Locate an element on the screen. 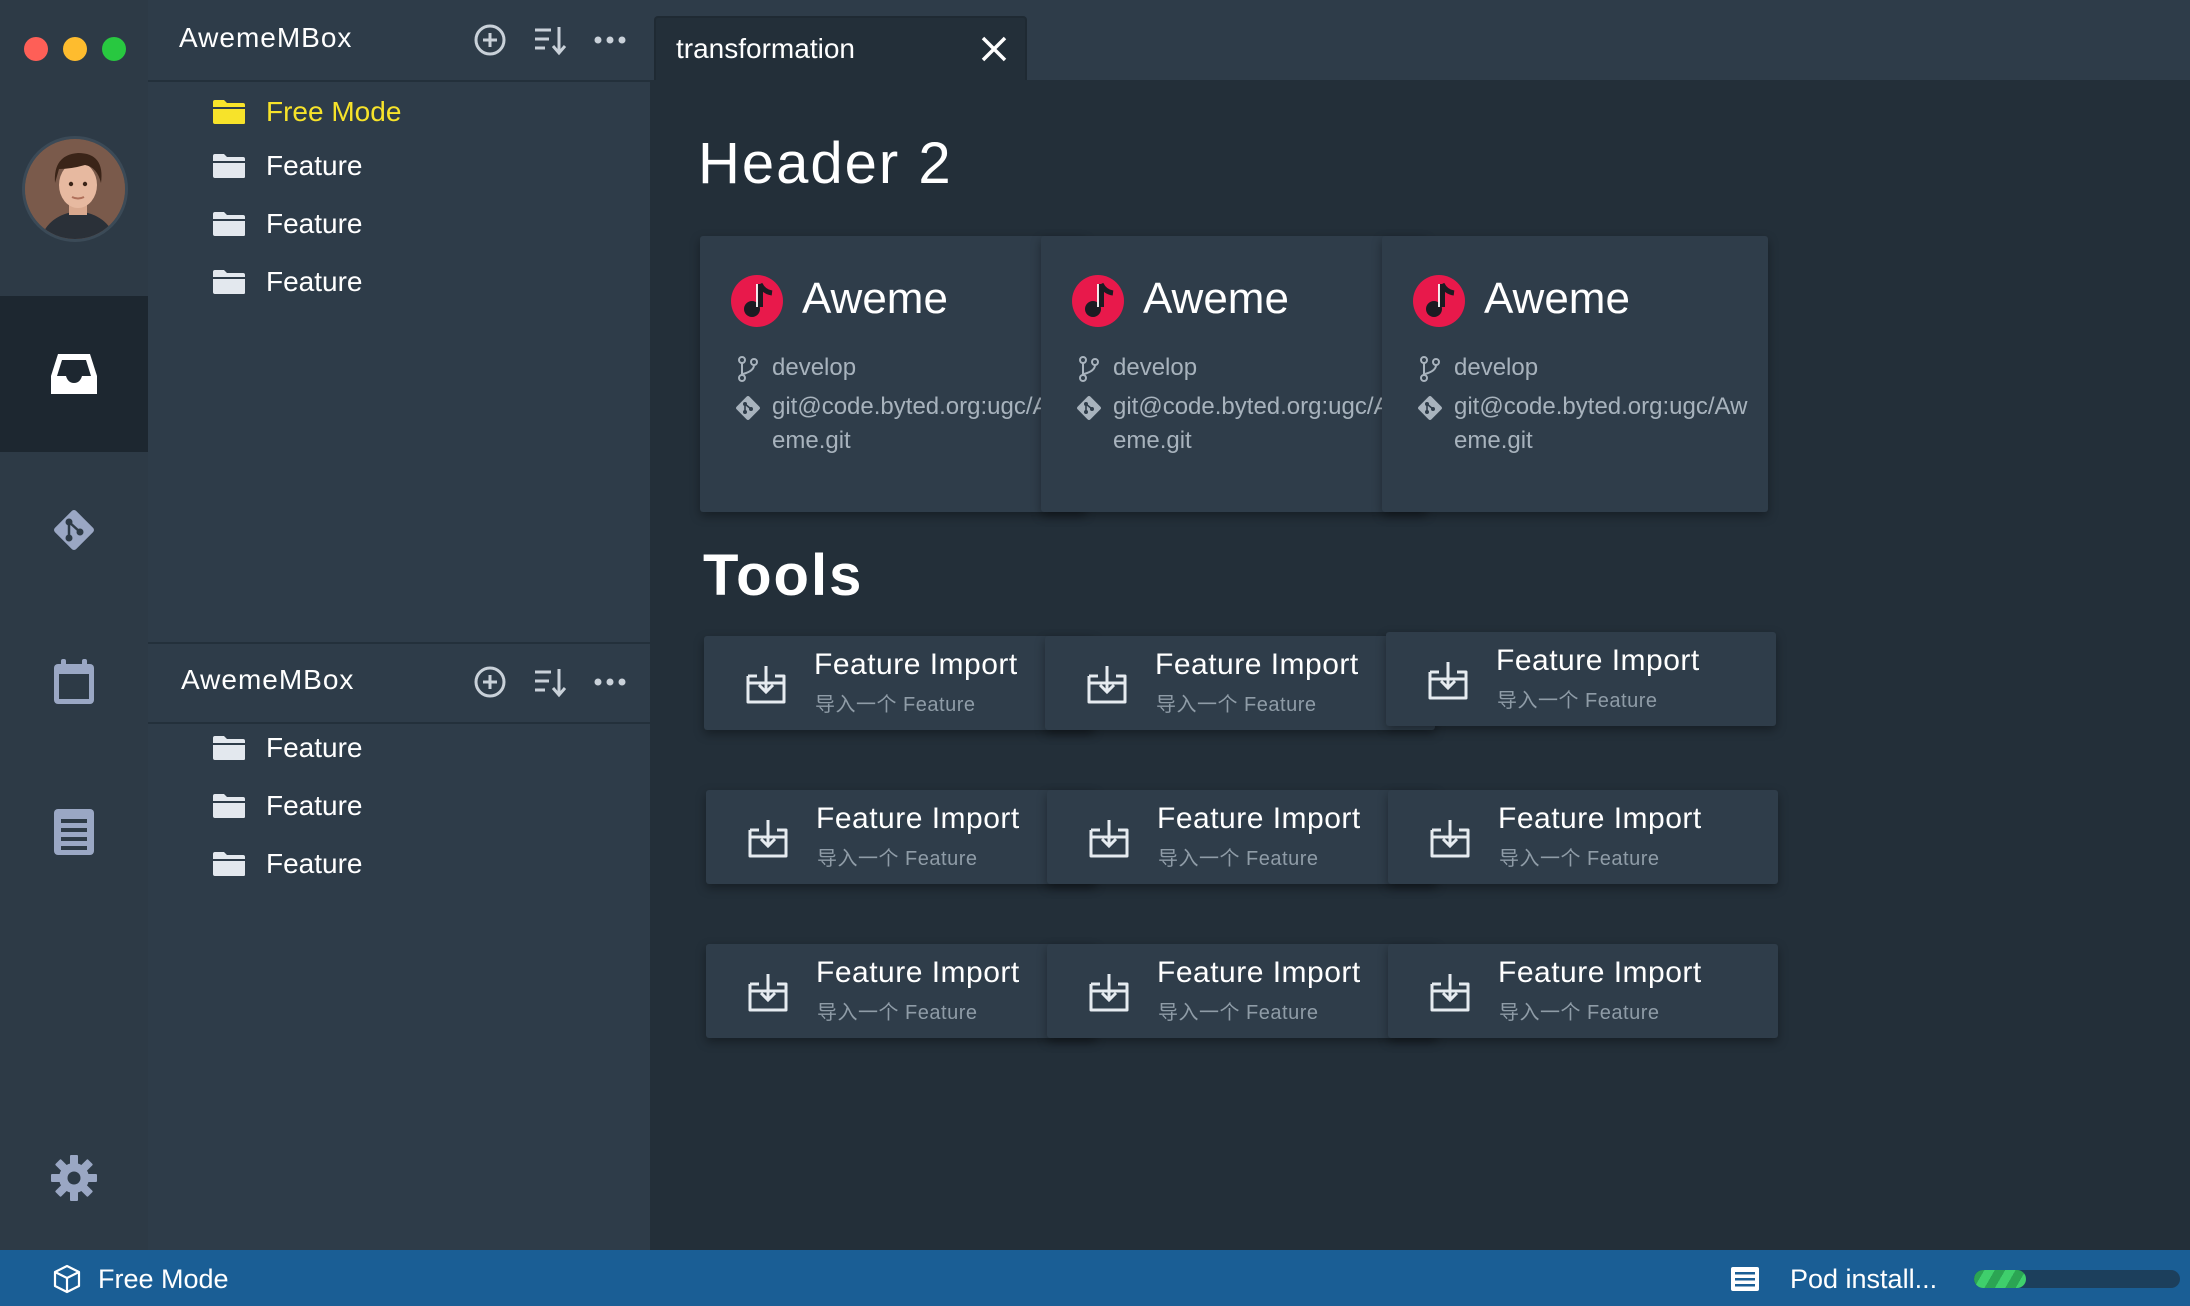 This screenshot has height=1306, width=2190. cube-icon is located at coordinates (67, 1279).